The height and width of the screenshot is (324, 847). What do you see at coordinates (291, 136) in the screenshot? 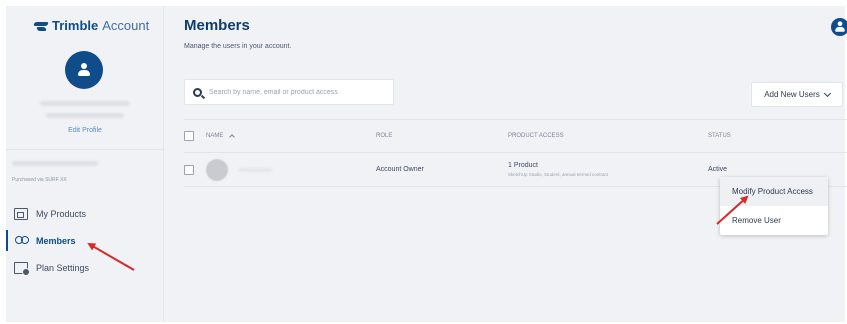
I see `column-header-name: NAME` at bounding box center [291, 136].